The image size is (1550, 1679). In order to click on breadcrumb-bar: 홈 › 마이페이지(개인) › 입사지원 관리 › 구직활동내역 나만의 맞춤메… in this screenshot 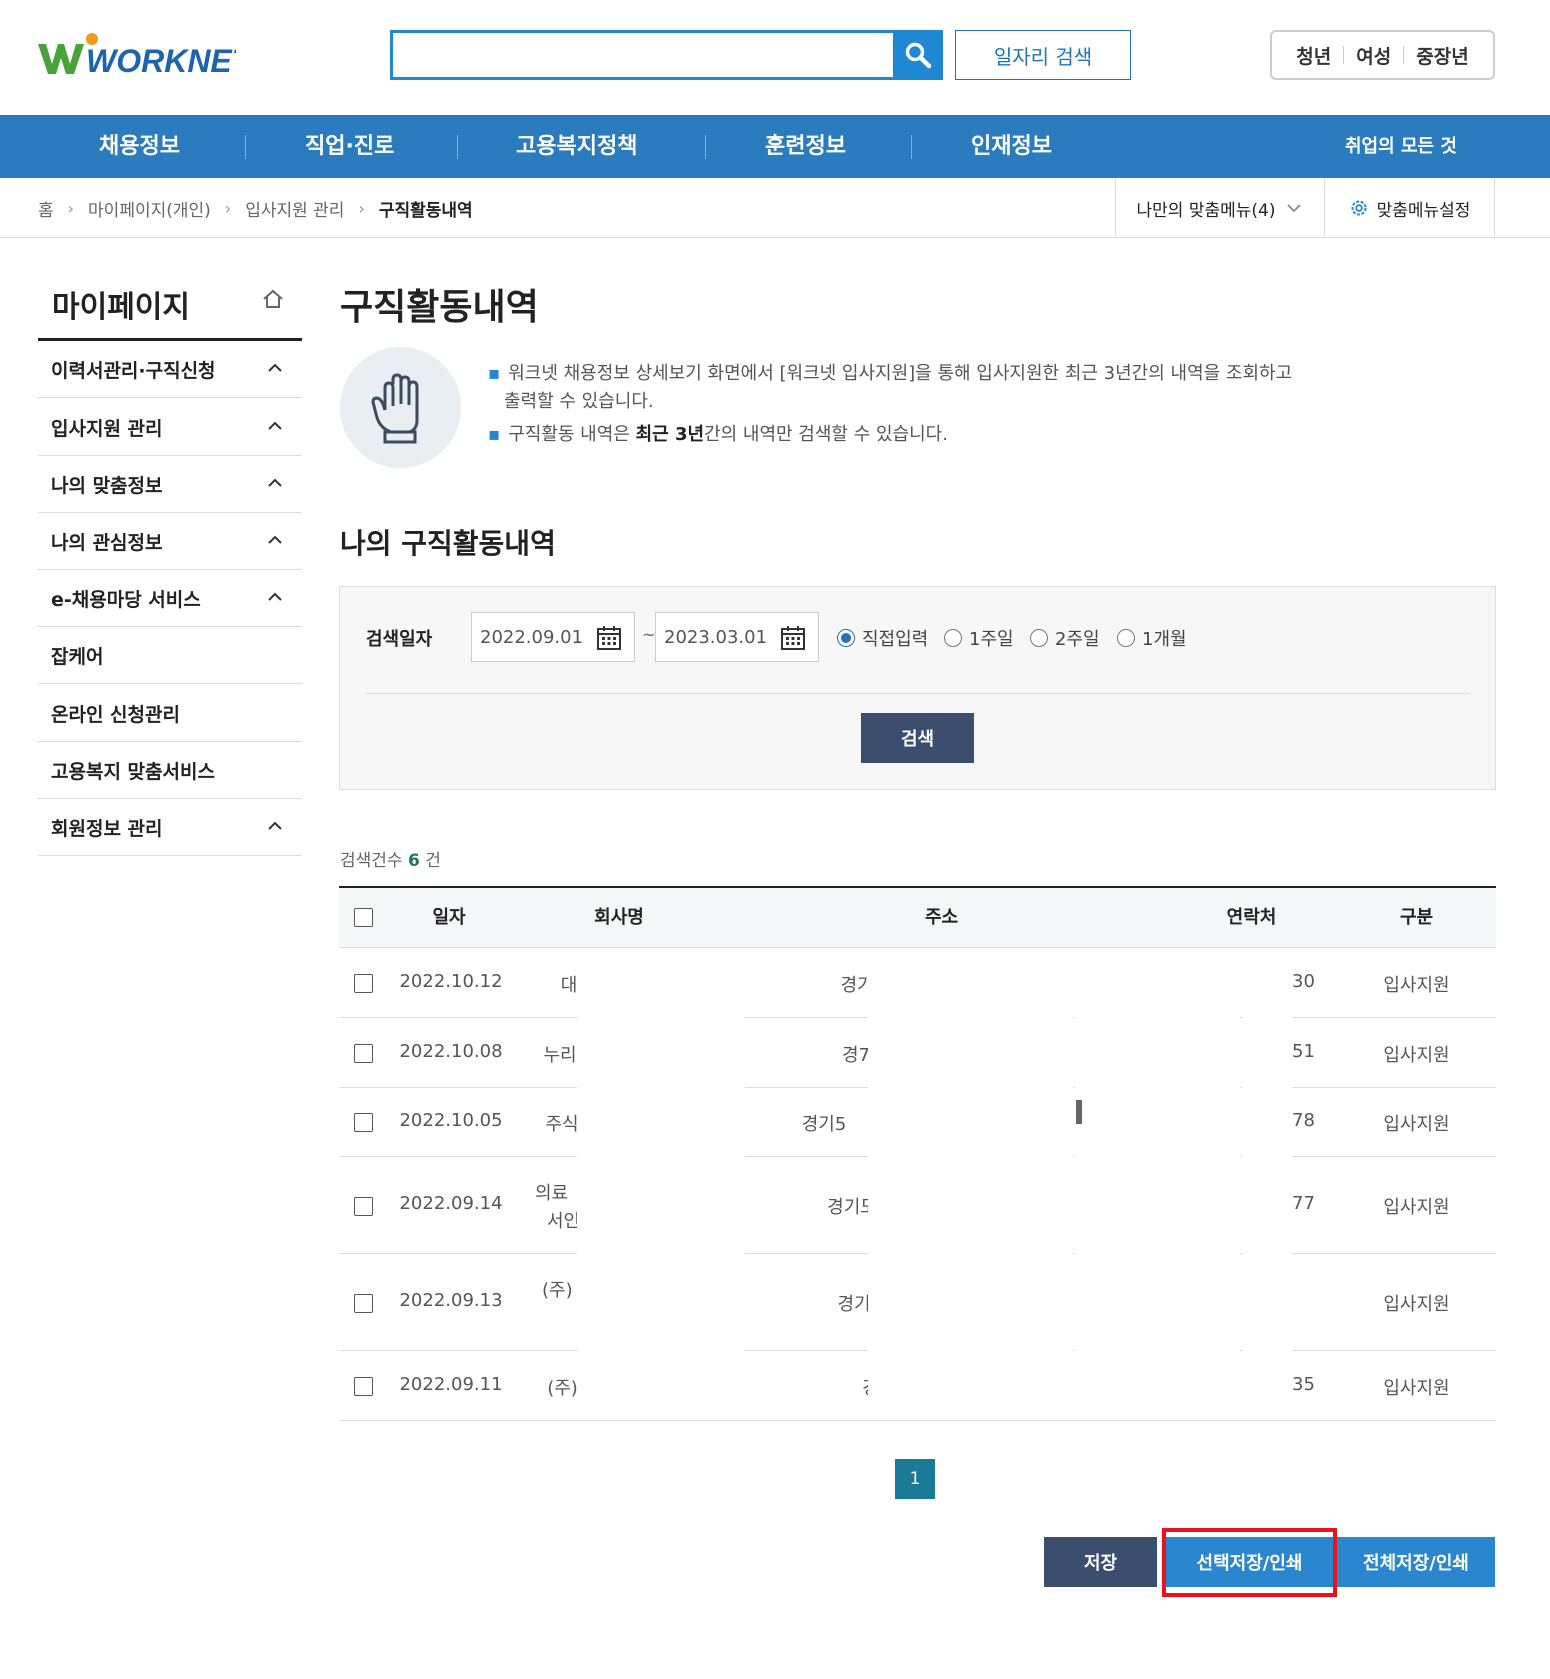, I will do `click(775, 208)`.